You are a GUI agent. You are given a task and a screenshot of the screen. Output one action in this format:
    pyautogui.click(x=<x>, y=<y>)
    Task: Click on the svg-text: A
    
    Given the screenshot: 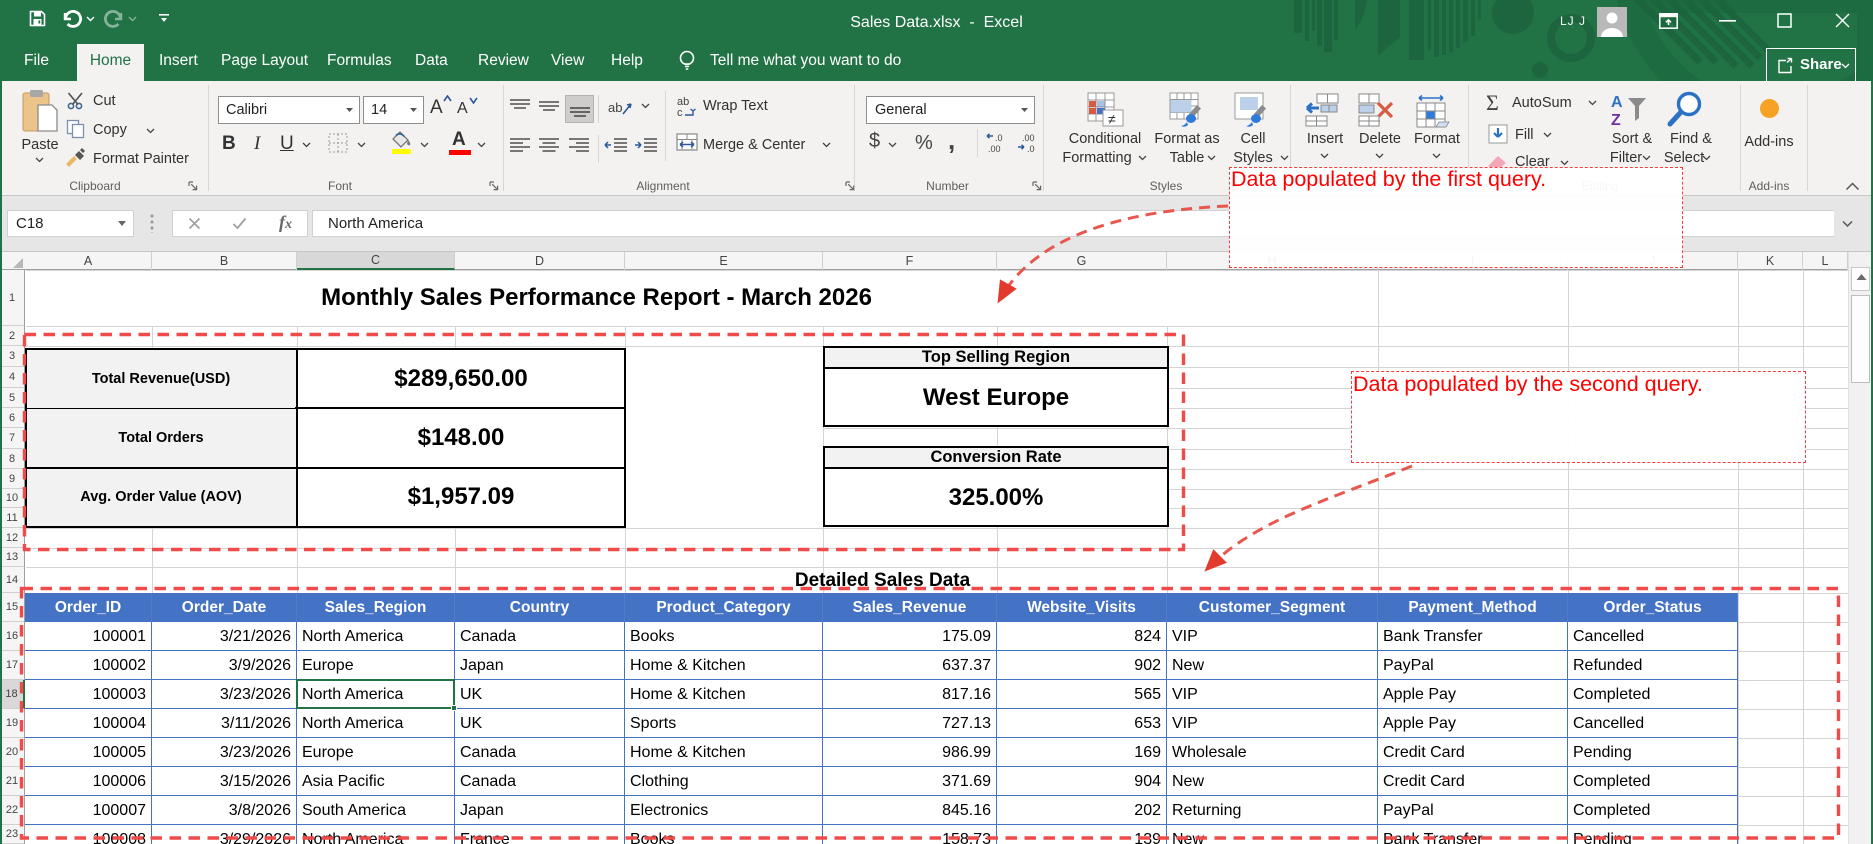 What is the action you would take?
    pyautogui.click(x=1617, y=102)
    